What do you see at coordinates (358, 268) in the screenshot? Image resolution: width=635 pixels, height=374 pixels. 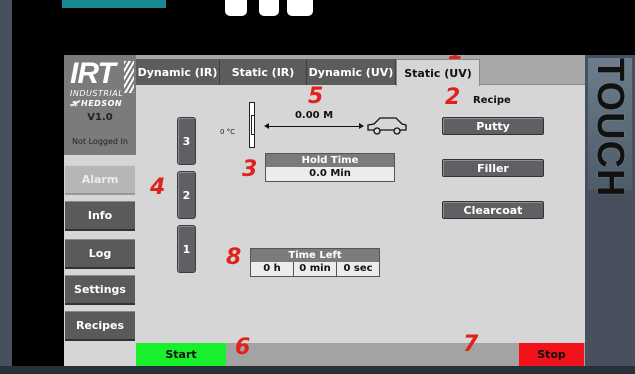 I see `time-left-seconds: 0 sec` at bounding box center [358, 268].